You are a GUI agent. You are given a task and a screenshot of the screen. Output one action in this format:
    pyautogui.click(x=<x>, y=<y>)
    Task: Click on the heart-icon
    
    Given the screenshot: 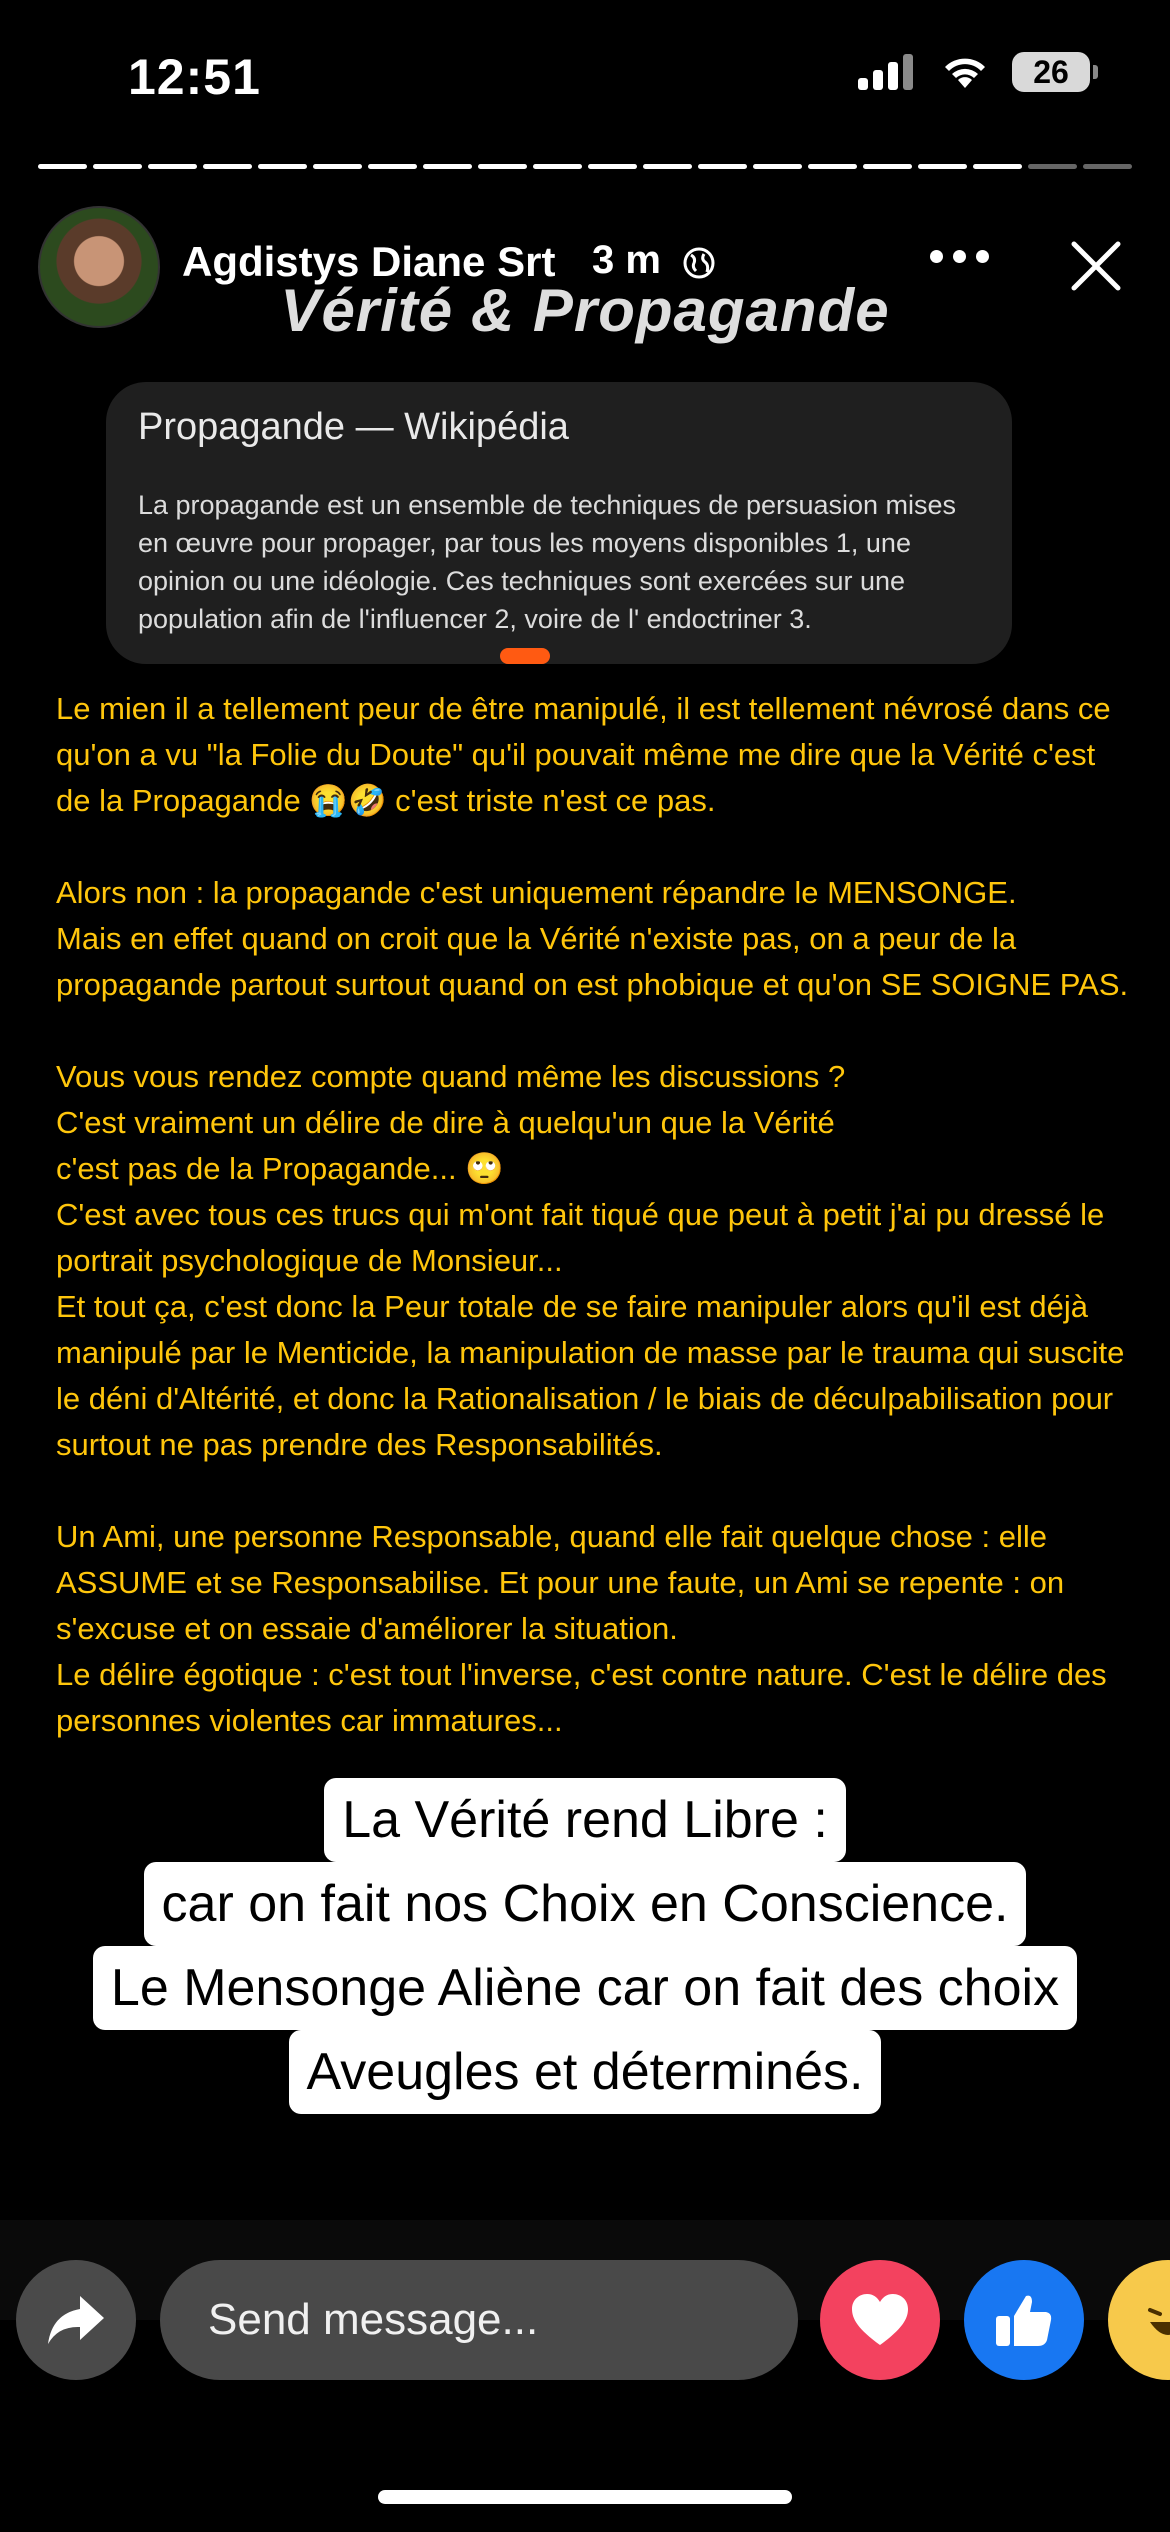 What is the action you would take?
    pyautogui.click(x=880, y=2319)
    